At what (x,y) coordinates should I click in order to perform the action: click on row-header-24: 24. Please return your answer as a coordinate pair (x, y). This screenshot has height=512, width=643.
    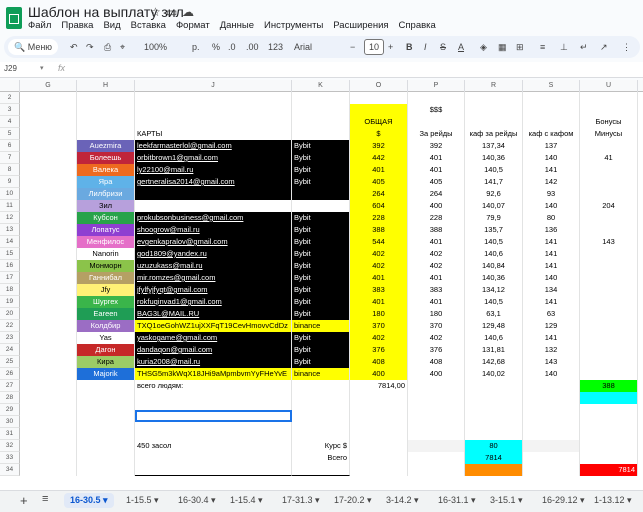
    Looking at the image, I should click on (10, 350).